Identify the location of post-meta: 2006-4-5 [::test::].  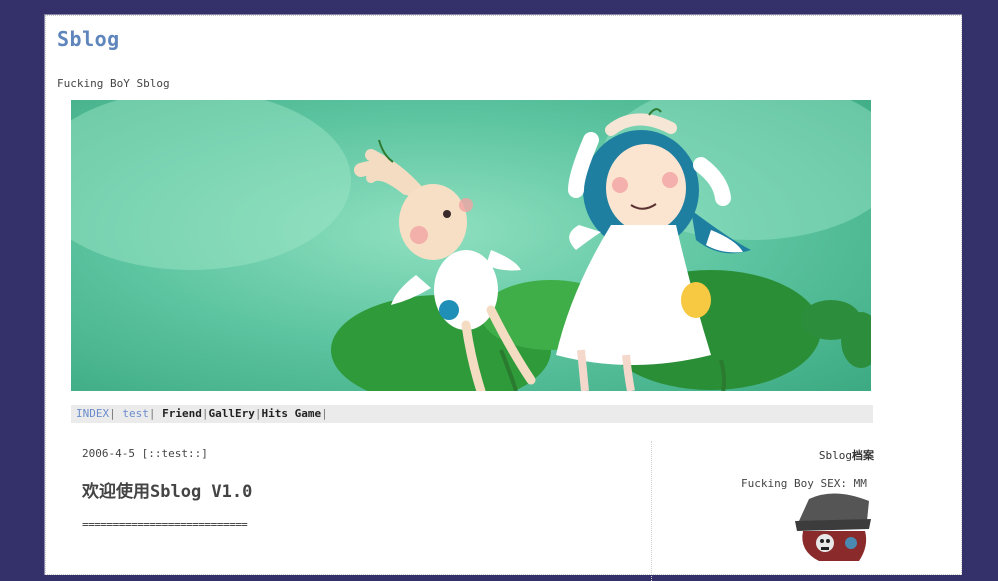
(145, 453).